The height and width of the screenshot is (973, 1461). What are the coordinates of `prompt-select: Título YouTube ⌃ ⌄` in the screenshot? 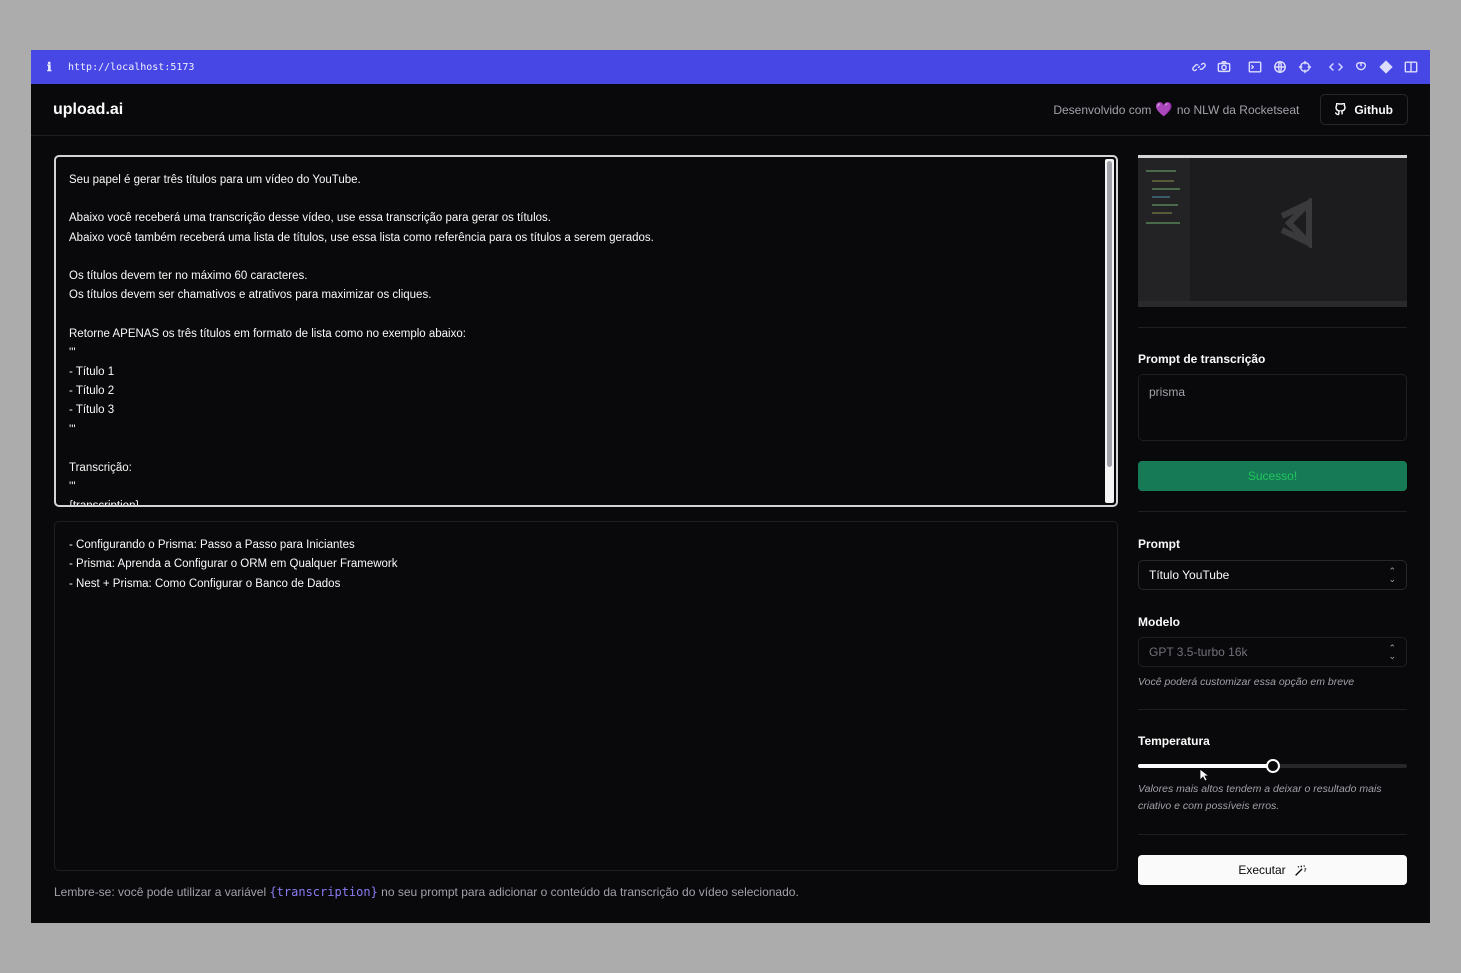 It's located at (1272, 575).